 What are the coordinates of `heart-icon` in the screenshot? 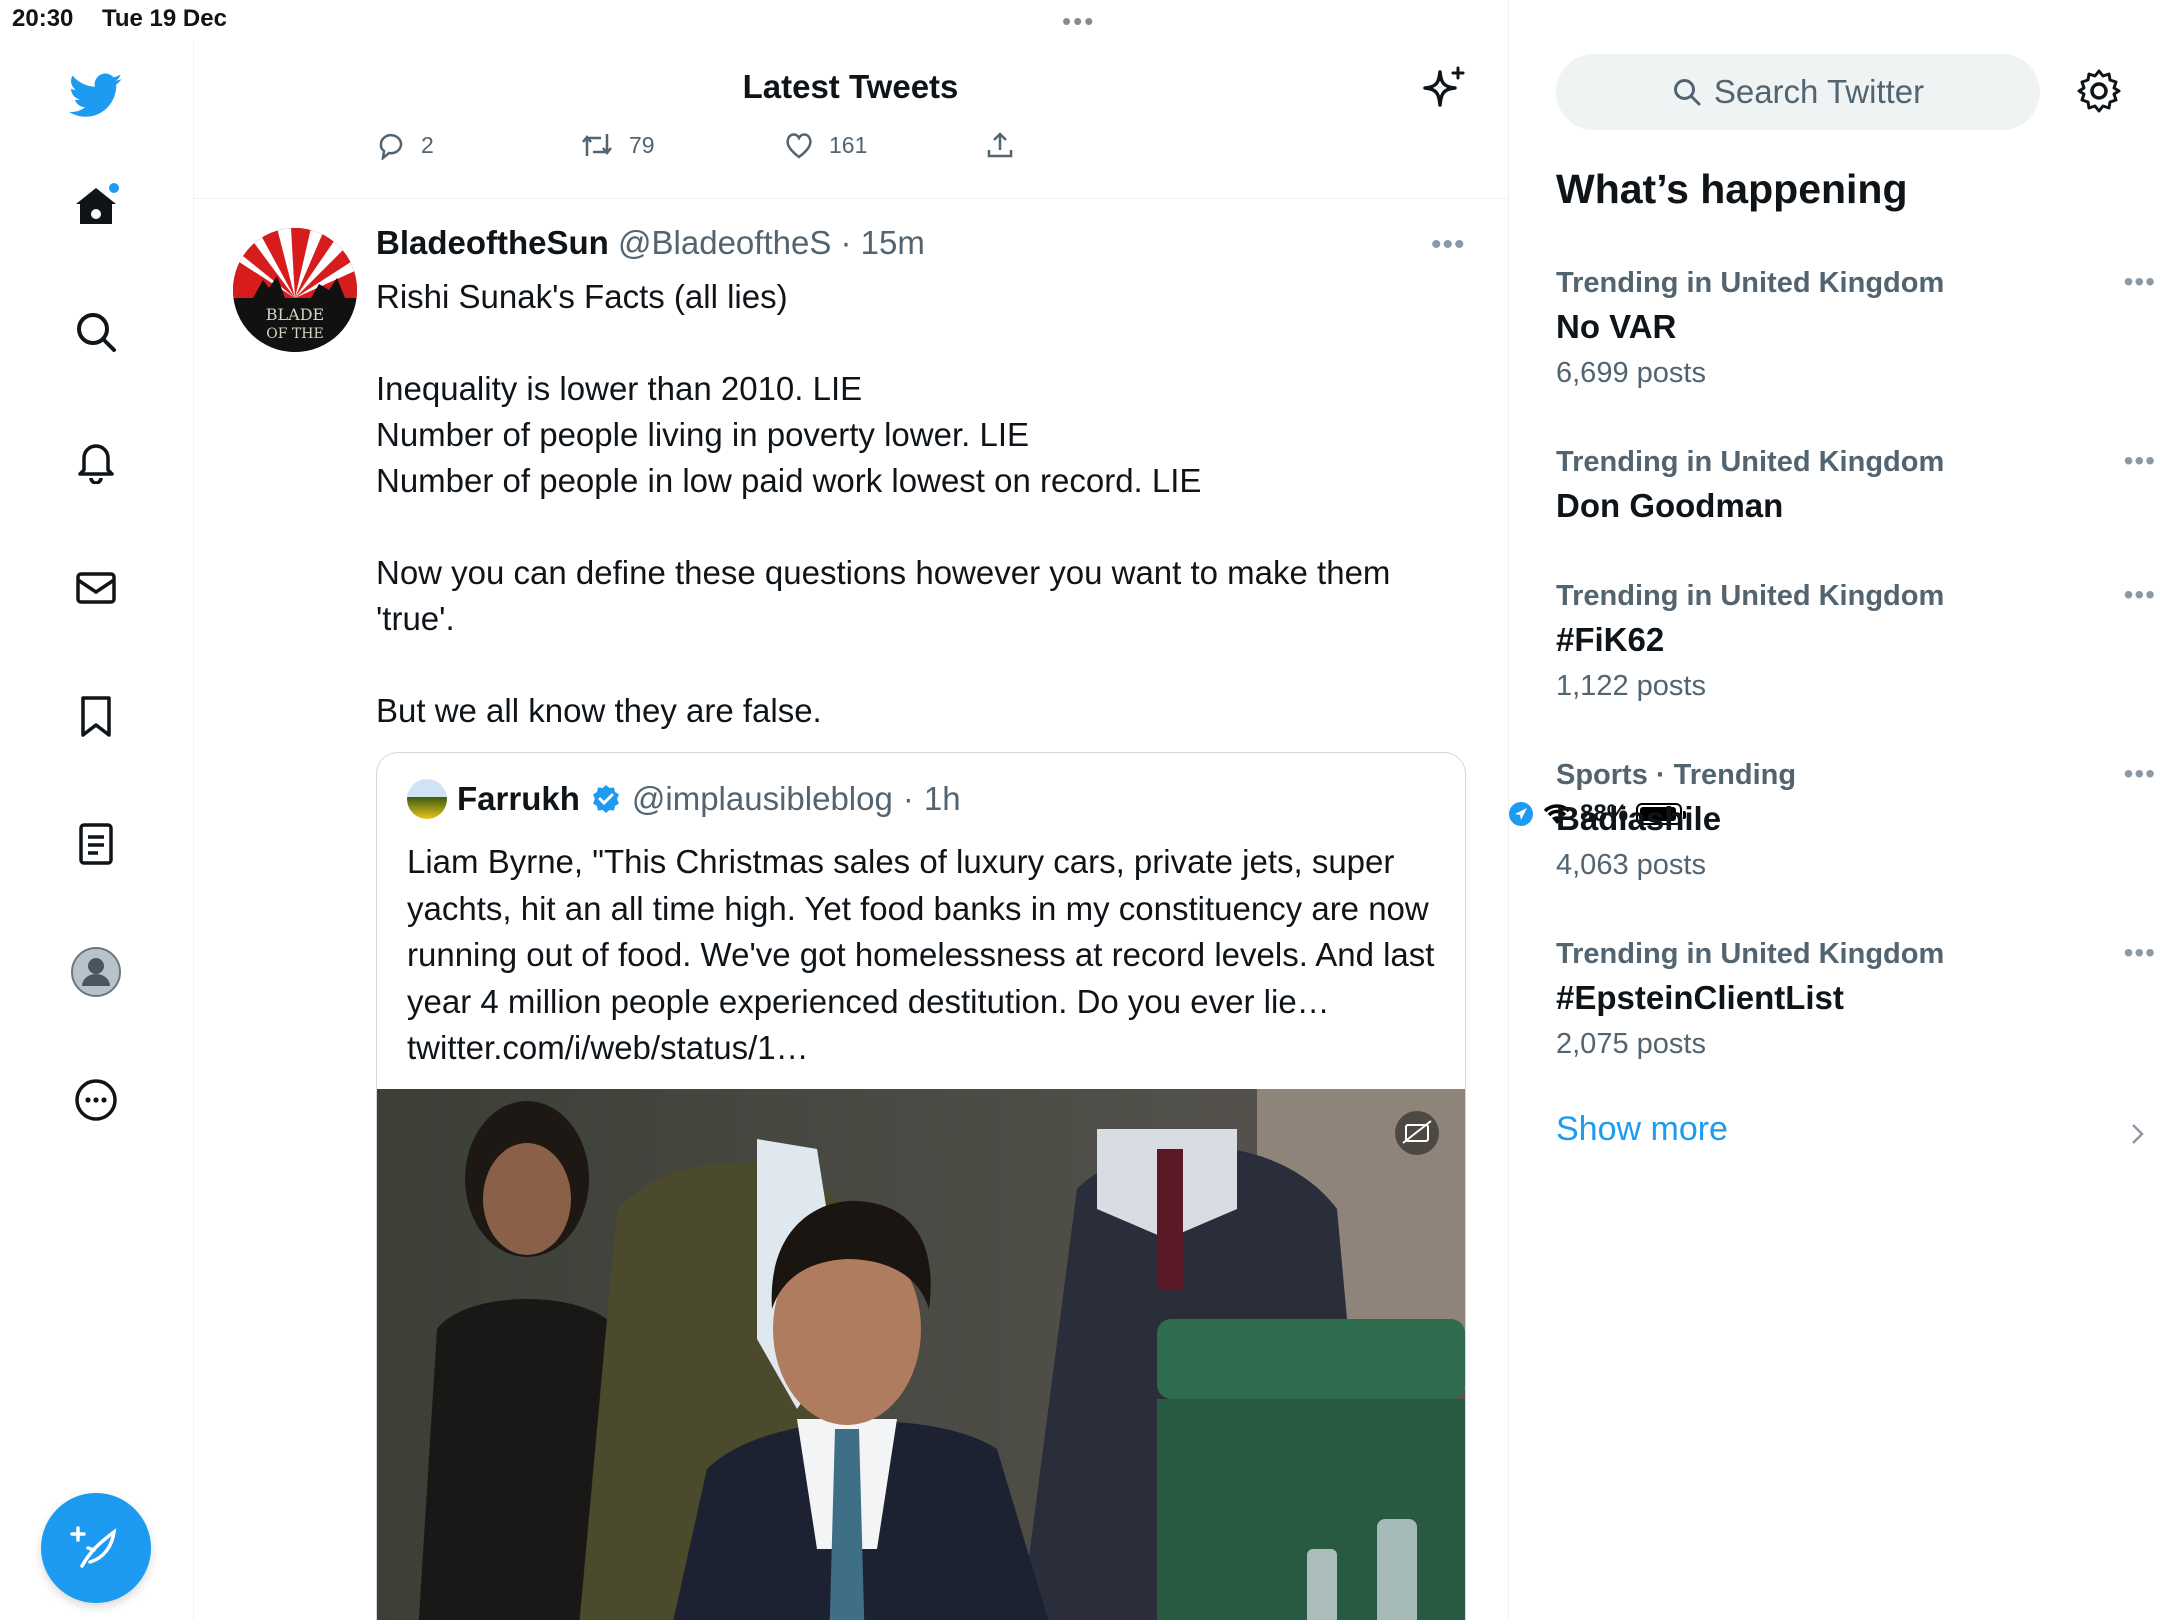 It's located at (799, 146).